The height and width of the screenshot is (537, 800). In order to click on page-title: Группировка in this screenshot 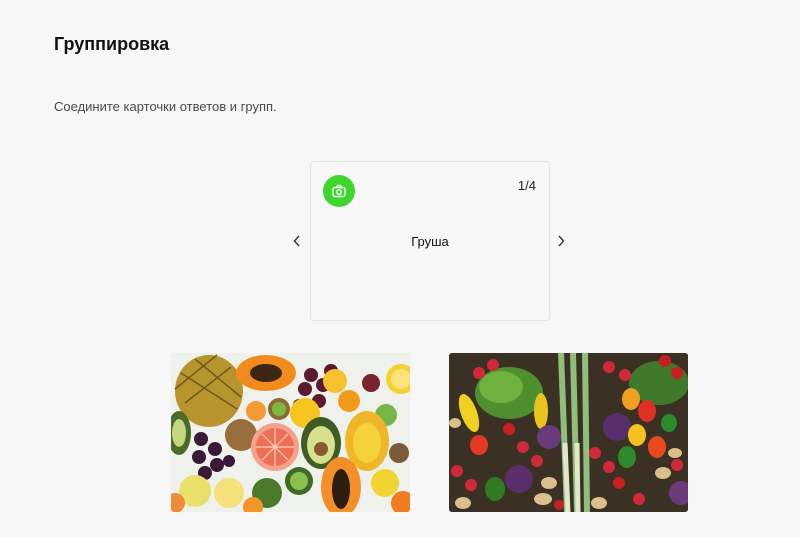, I will do `click(112, 44)`.